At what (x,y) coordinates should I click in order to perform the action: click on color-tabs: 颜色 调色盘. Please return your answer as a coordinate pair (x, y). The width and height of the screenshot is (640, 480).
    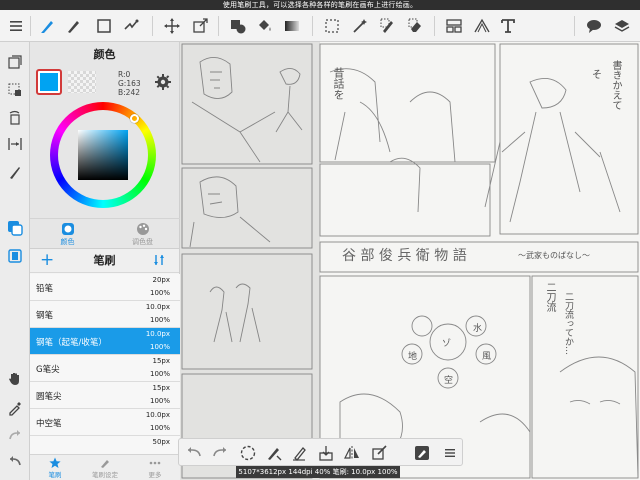
    Looking at the image, I should click on (105, 233).